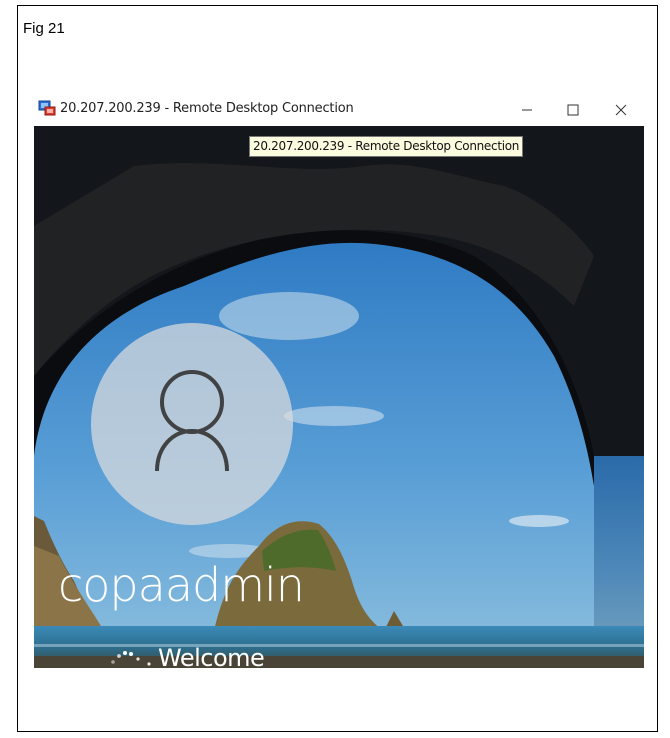 This screenshot has width=670, height=738. I want to click on minimize-icon, so click(527, 110).